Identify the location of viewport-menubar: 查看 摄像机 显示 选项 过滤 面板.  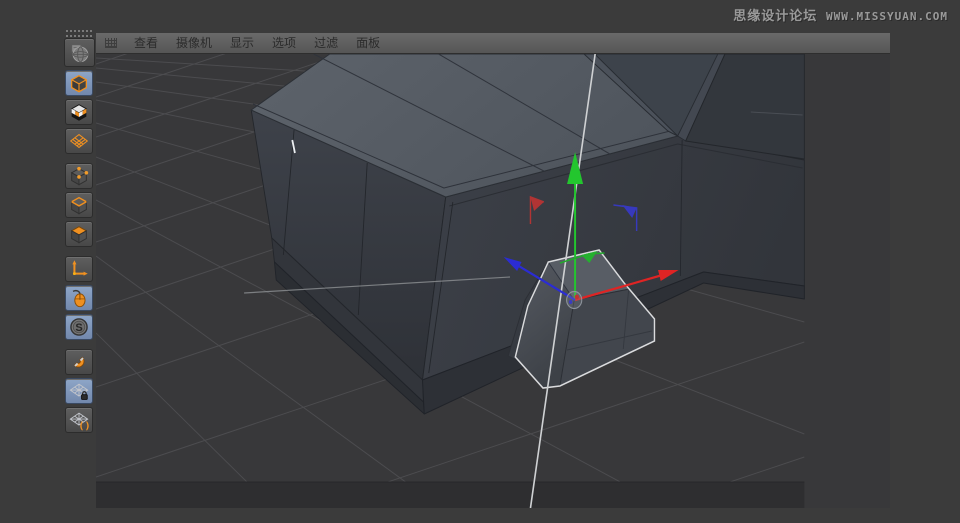
(493, 43).